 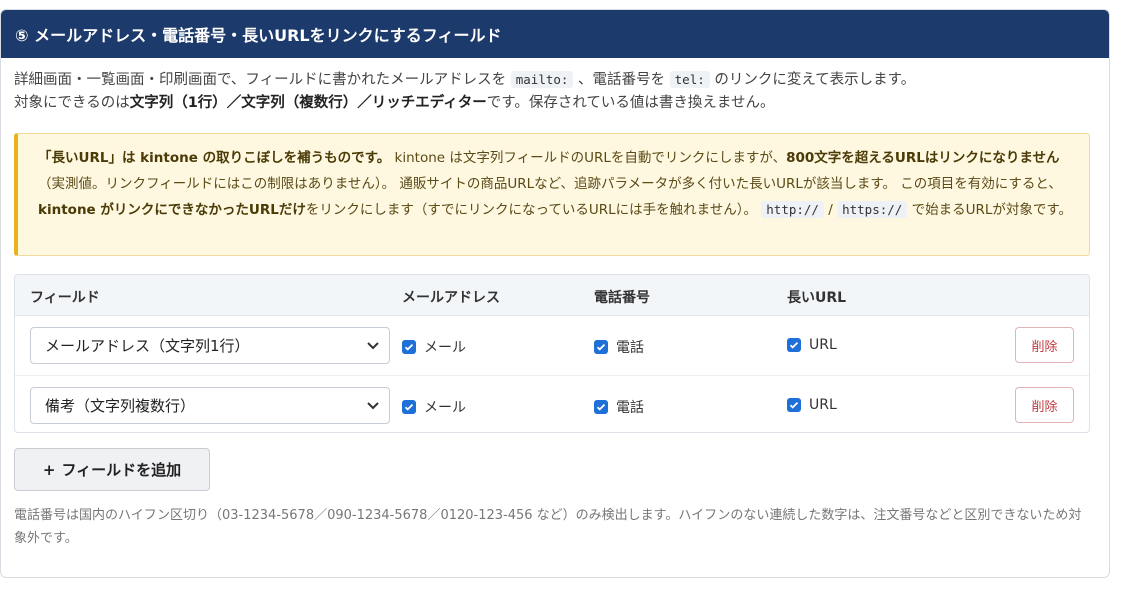 I want to click on header-field: フィールド, so click(x=65, y=298).